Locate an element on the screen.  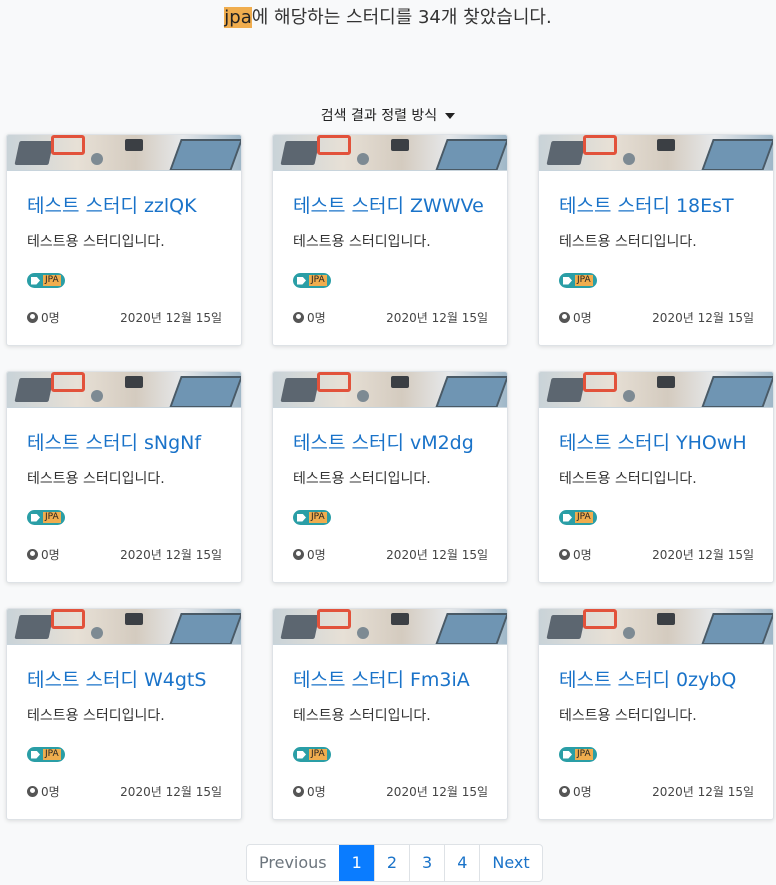
pagination: Previous 1 2 3 4 Next is located at coordinates (394, 863).